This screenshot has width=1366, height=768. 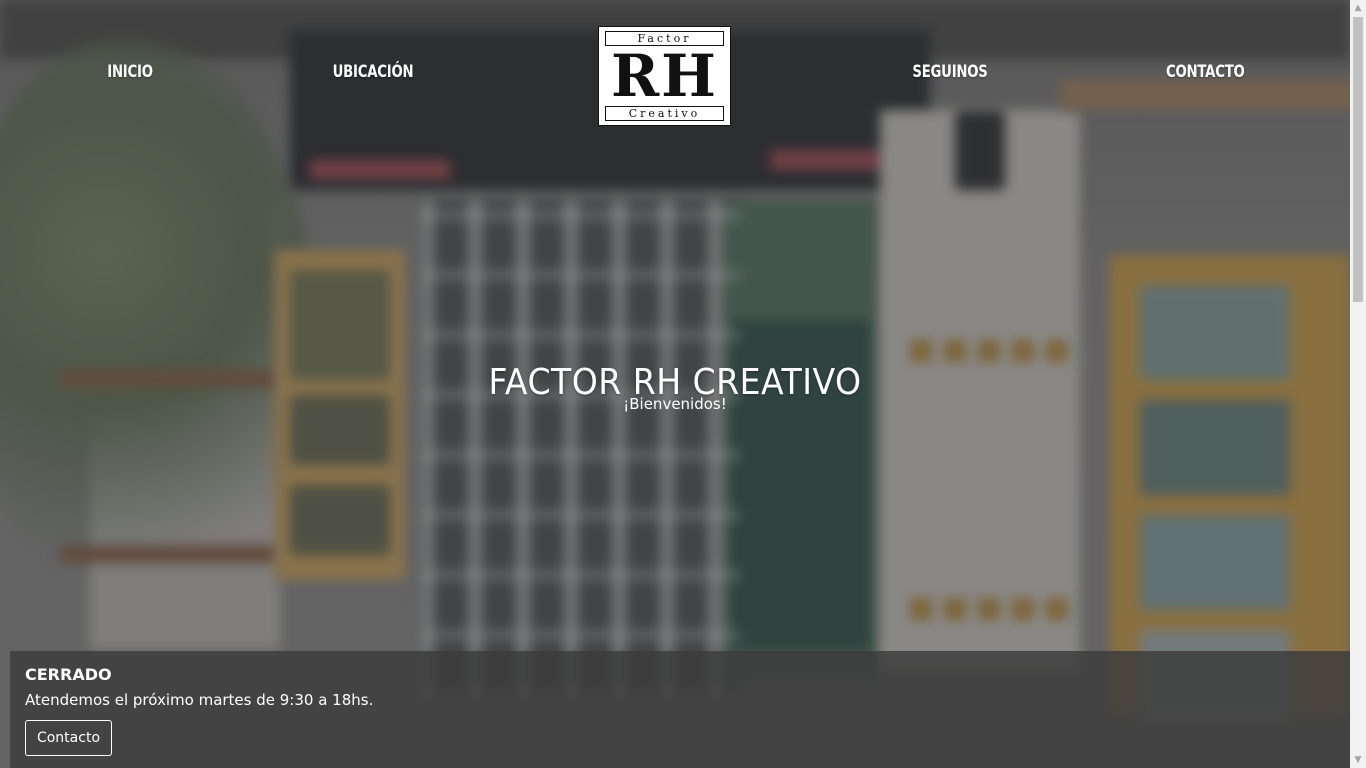 What do you see at coordinates (68, 674) in the screenshot?
I see `status-badge: CERRADO` at bounding box center [68, 674].